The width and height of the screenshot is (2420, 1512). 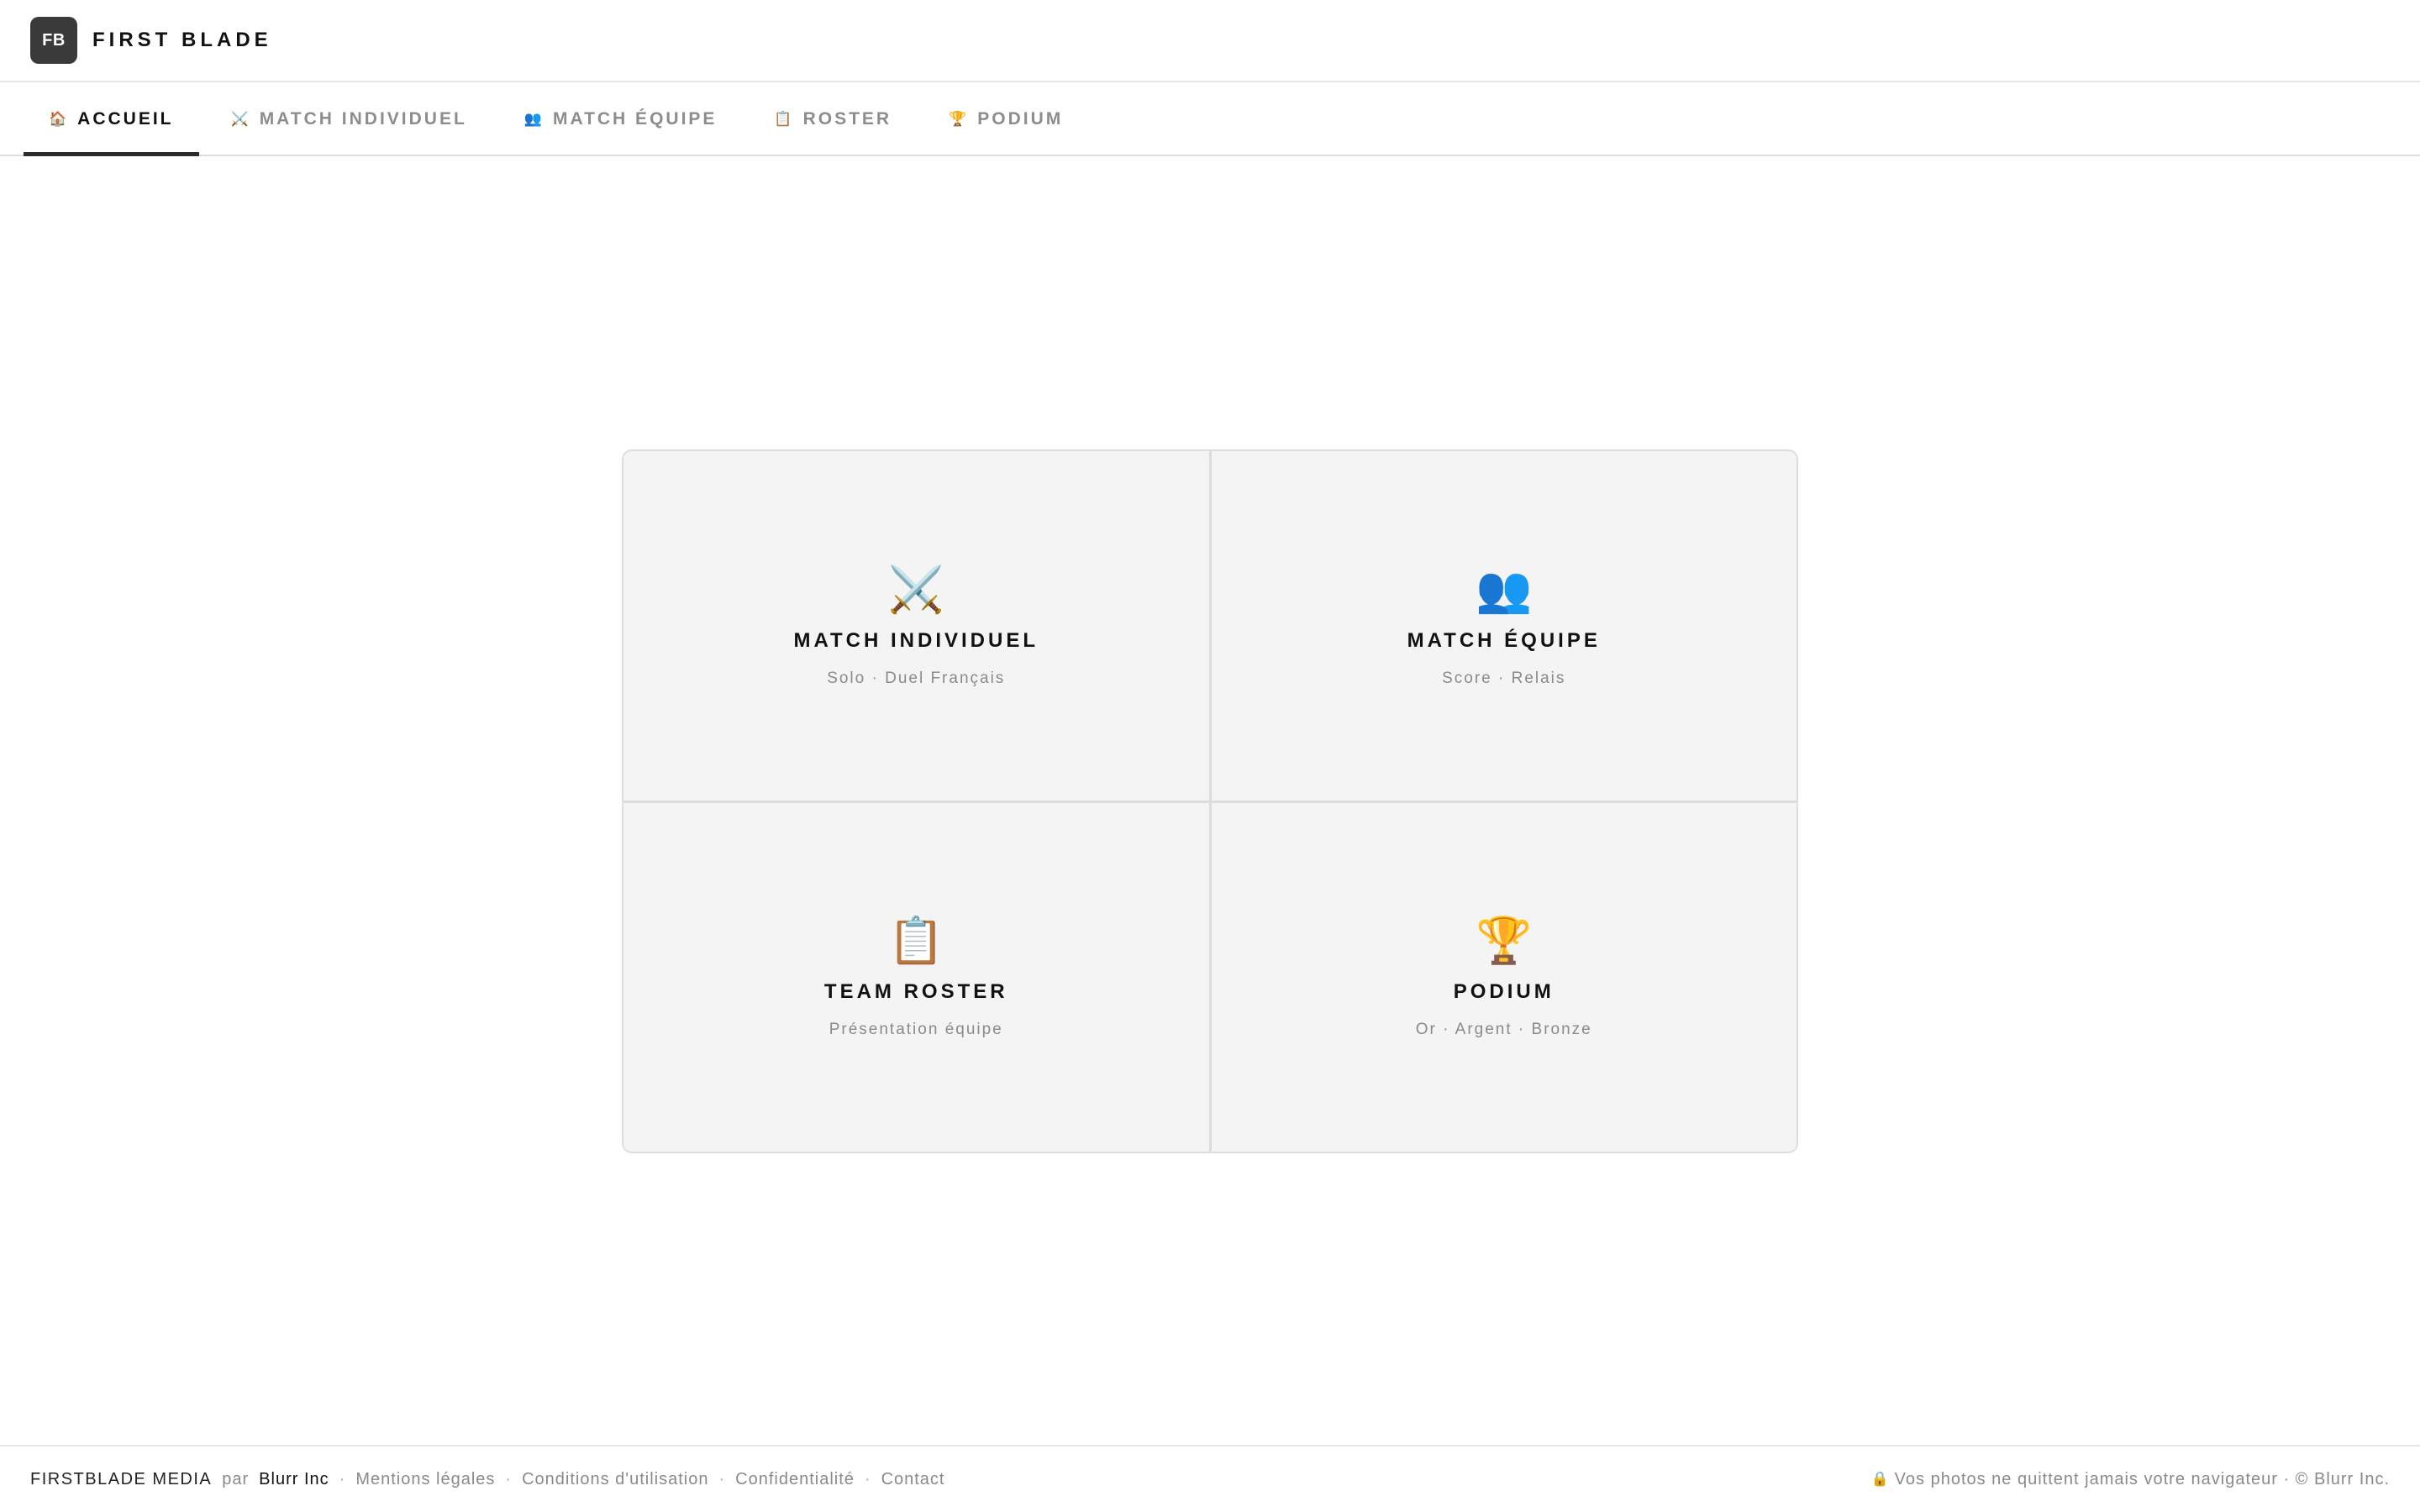 I want to click on home-icon: 🏠, so click(x=60, y=119).